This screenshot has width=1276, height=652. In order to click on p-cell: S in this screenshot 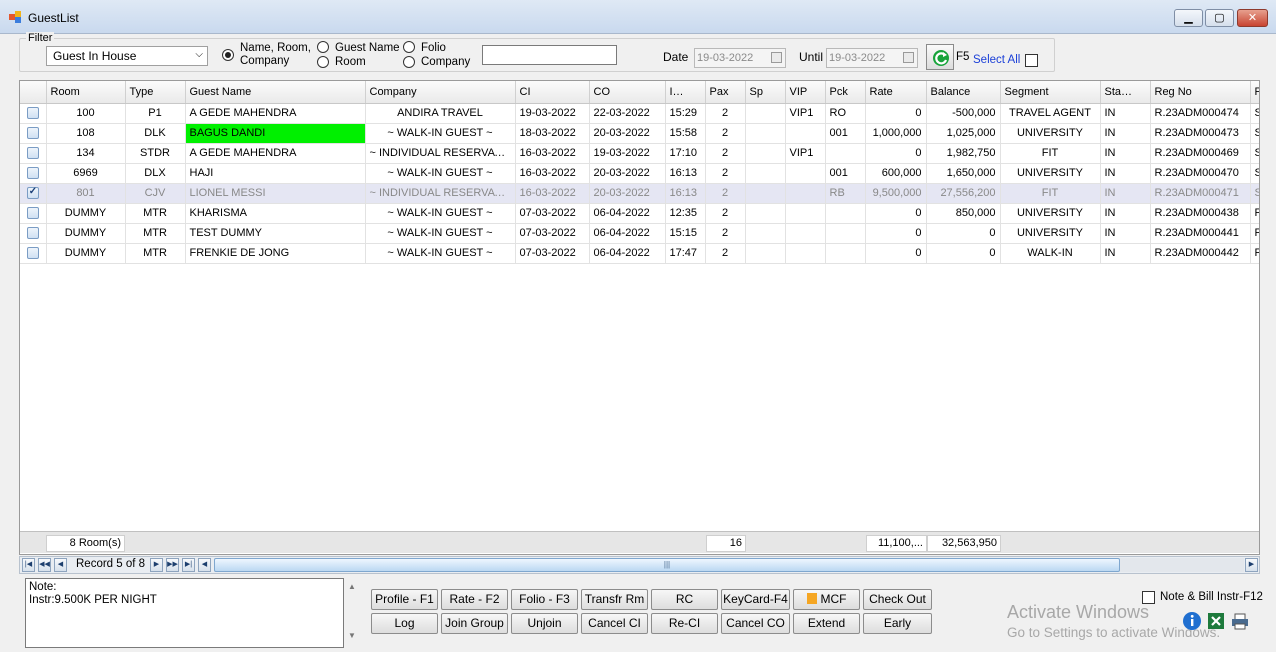, I will do `click(1254, 173)`.